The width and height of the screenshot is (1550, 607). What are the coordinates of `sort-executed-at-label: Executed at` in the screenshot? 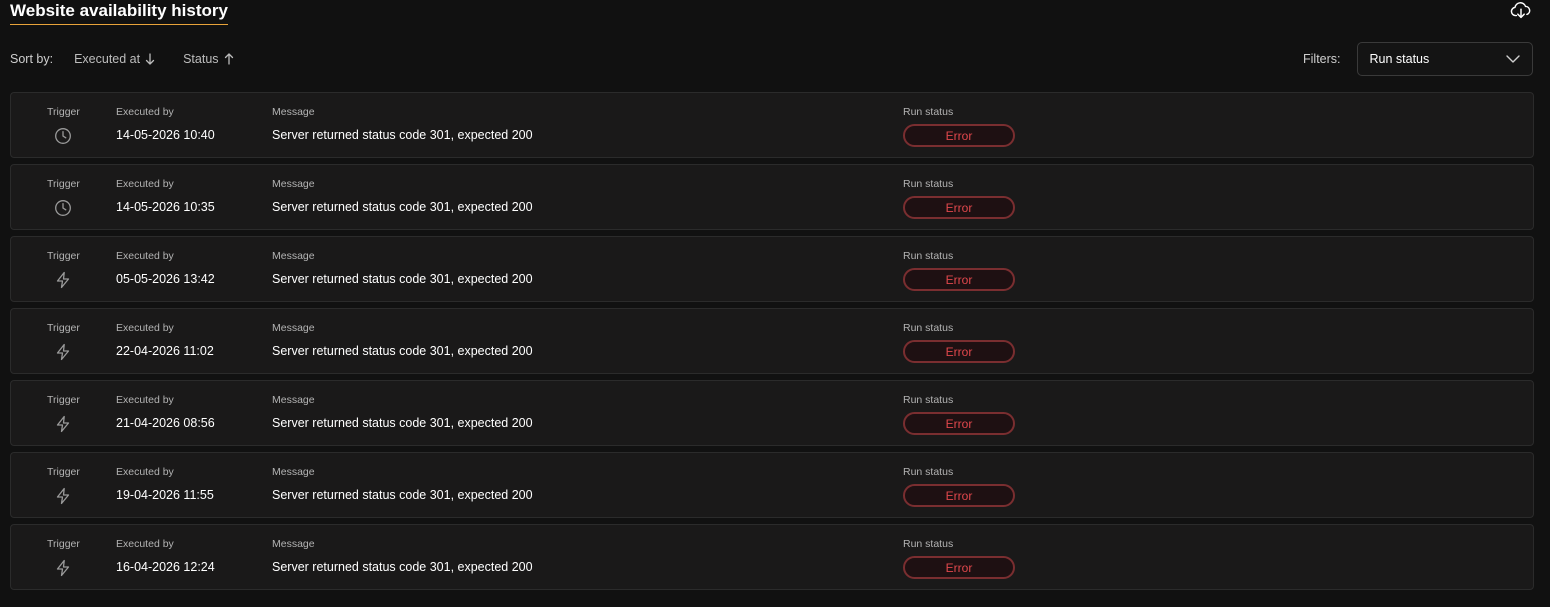 It's located at (107, 59).